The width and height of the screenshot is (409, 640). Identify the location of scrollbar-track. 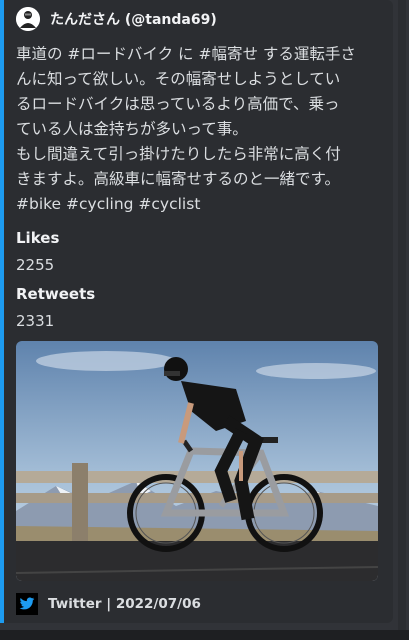
(402, 315).